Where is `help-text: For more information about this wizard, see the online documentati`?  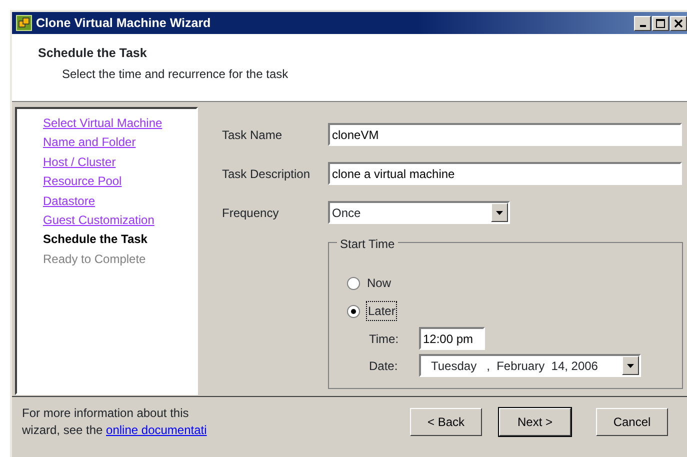
help-text: For more information about this wizard, see the online documentati is located at coordinates (115, 422).